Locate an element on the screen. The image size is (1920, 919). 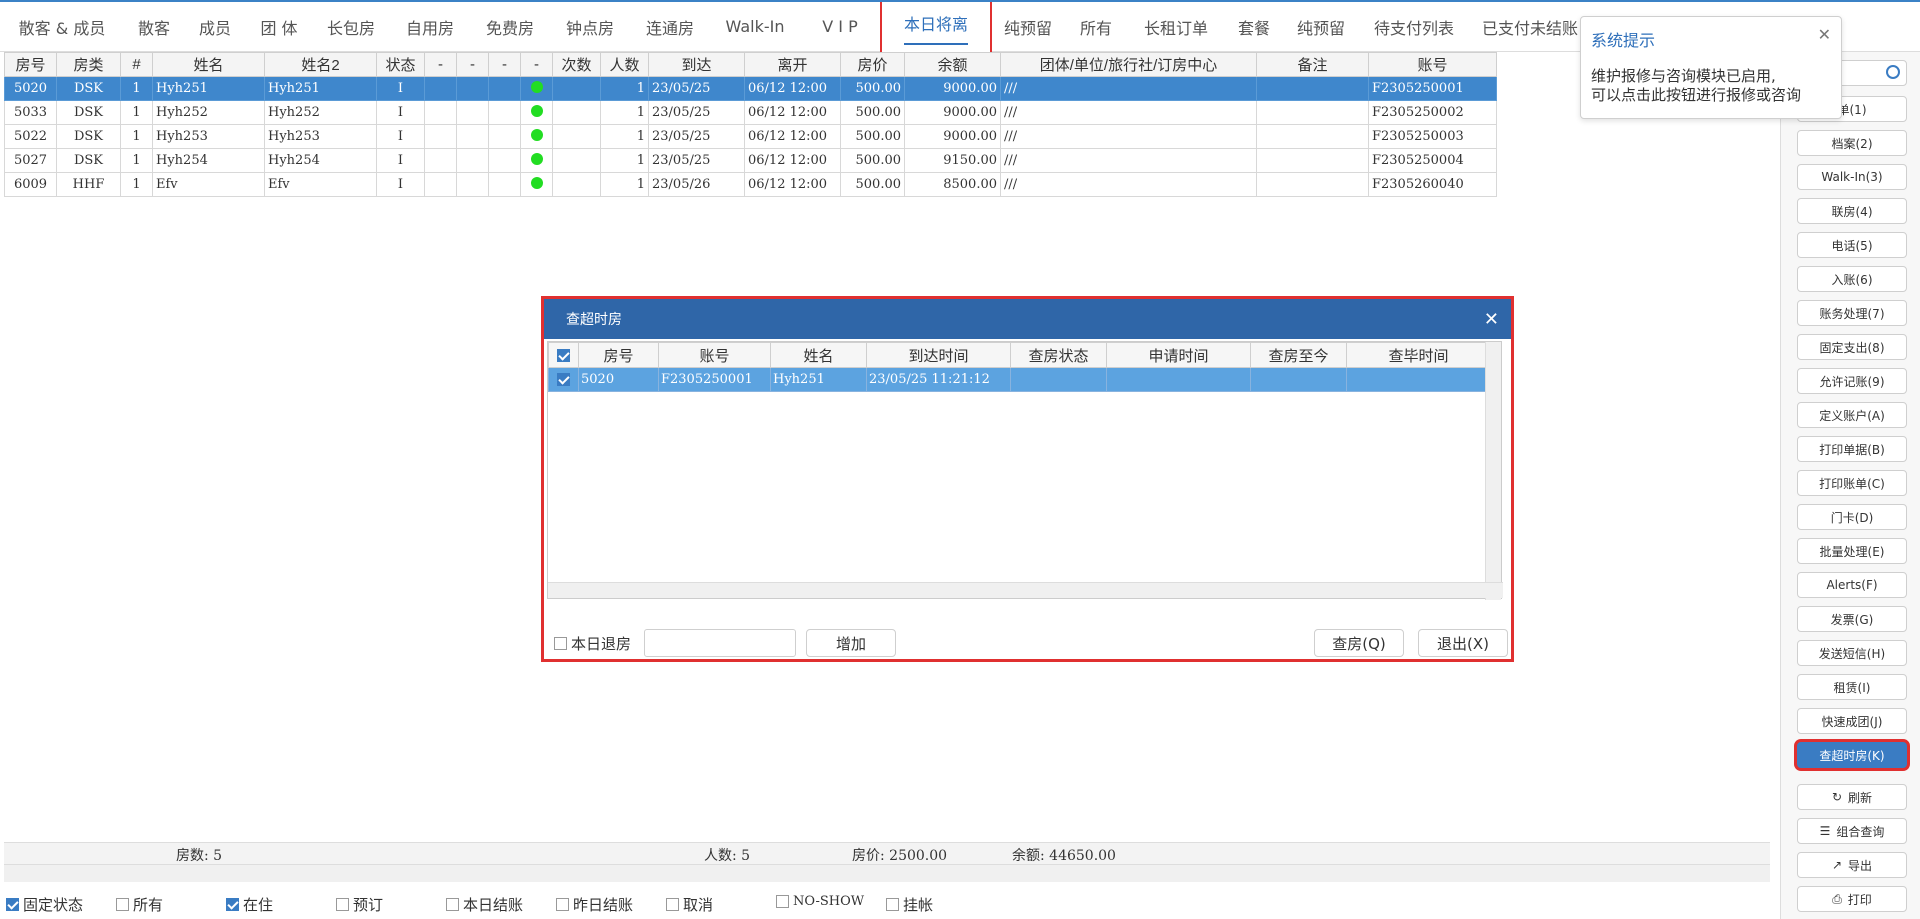
filter-no-show: NO-SHOW is located at coordinates (820, 901).